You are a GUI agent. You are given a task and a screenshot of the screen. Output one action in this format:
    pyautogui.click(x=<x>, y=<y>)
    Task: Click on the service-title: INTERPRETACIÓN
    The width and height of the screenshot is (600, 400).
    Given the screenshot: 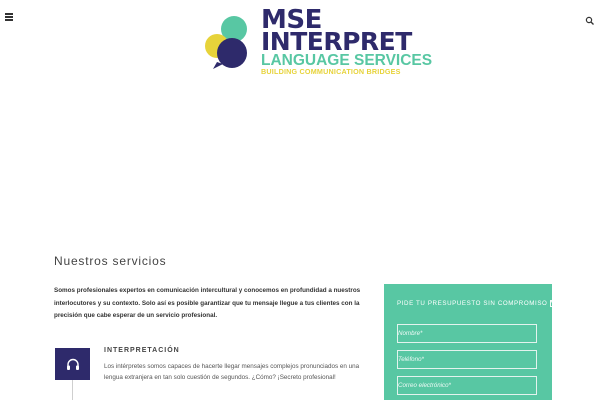 What is the action you would take?
    pyautogui.click(x=142, y=350)
    